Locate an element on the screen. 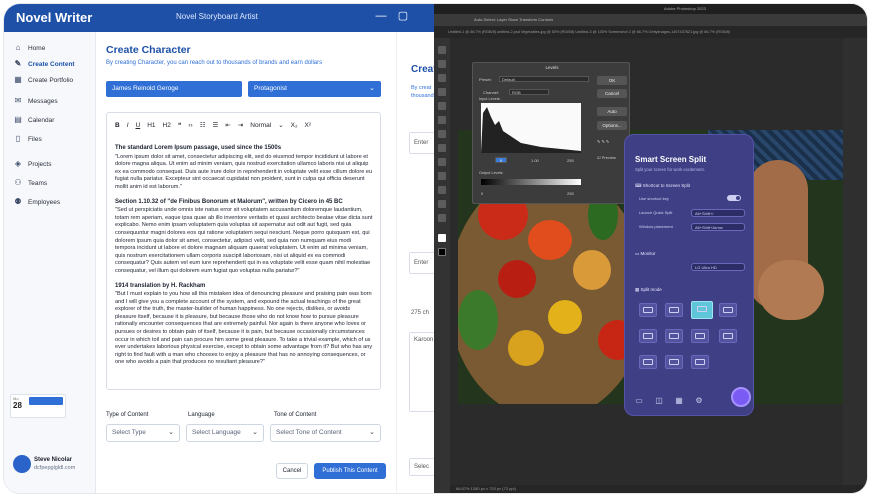 Image resolution: width=873 pixels, height=497 pixels. move-tool-icon is located at coordinates (442, 50).